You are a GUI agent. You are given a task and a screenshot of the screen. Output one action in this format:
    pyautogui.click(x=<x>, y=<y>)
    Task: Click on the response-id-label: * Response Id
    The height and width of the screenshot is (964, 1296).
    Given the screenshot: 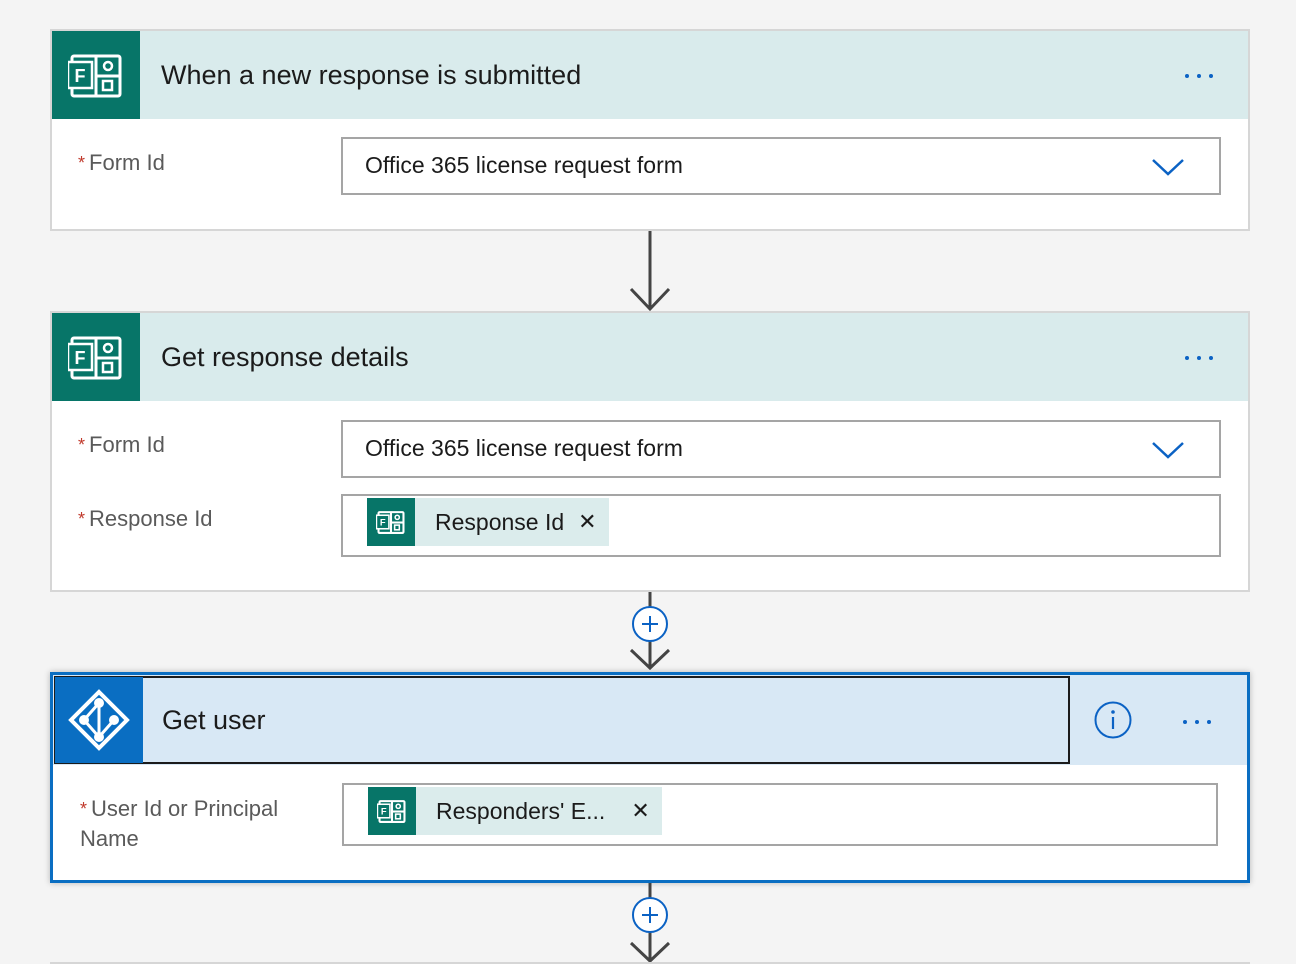 What is the action you would take?
    pyautogui.click(x=145, y=519)
    